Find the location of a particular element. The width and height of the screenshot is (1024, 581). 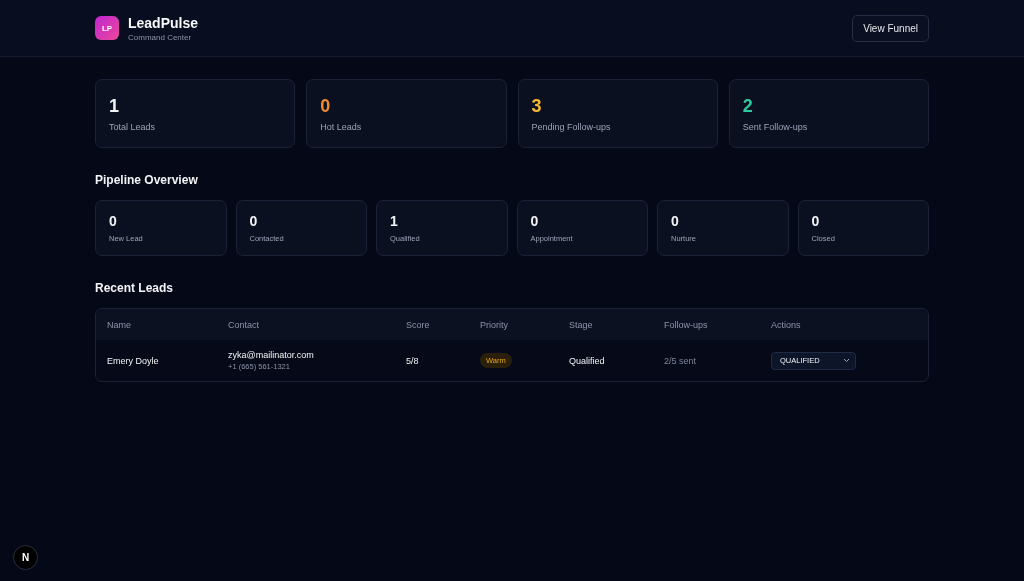

stat-label: Total Leads is located at coordinates (133, 126).